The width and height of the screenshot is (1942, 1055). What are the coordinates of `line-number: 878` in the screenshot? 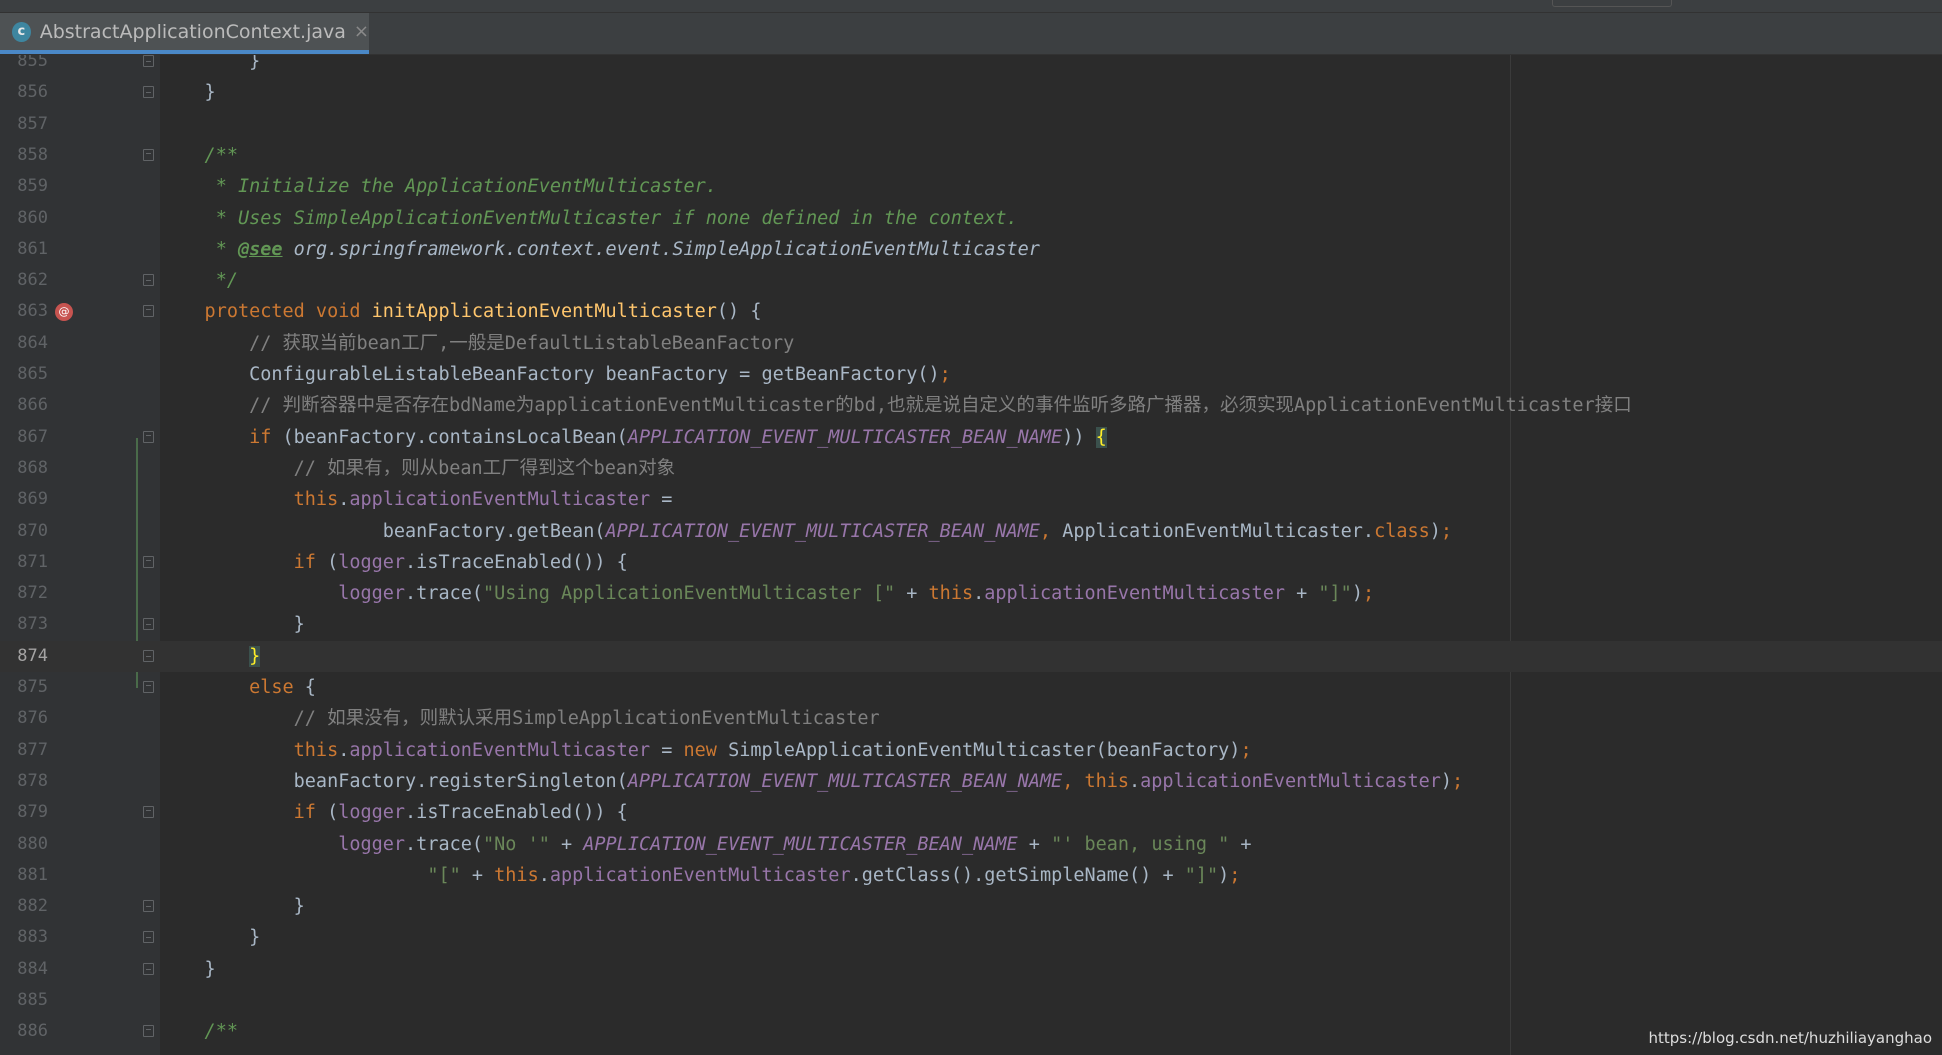 It's located at (24, 781).